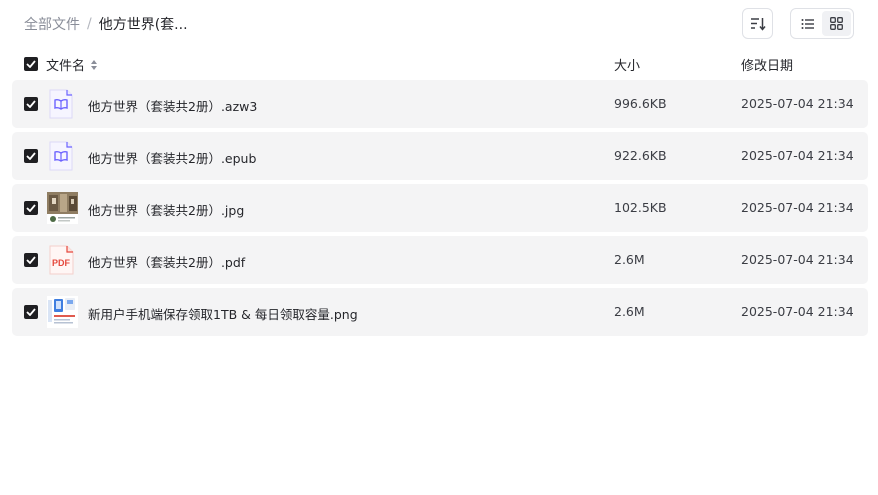  Describe the element at coordinates (166, 261) in the screenshot. I see `file-name: 他方世界（套装共2册）.pdf` at that location.